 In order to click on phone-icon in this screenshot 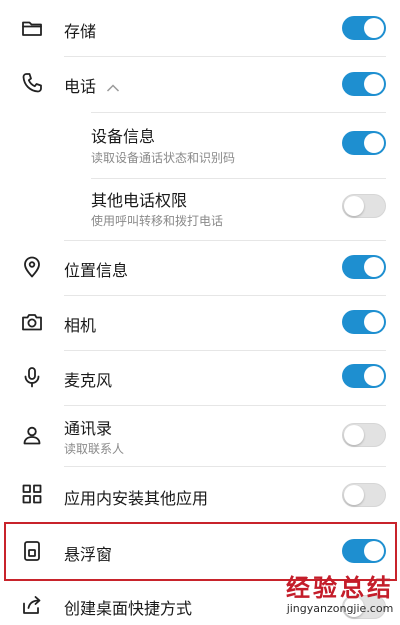, I will do `click(32, 83)`.